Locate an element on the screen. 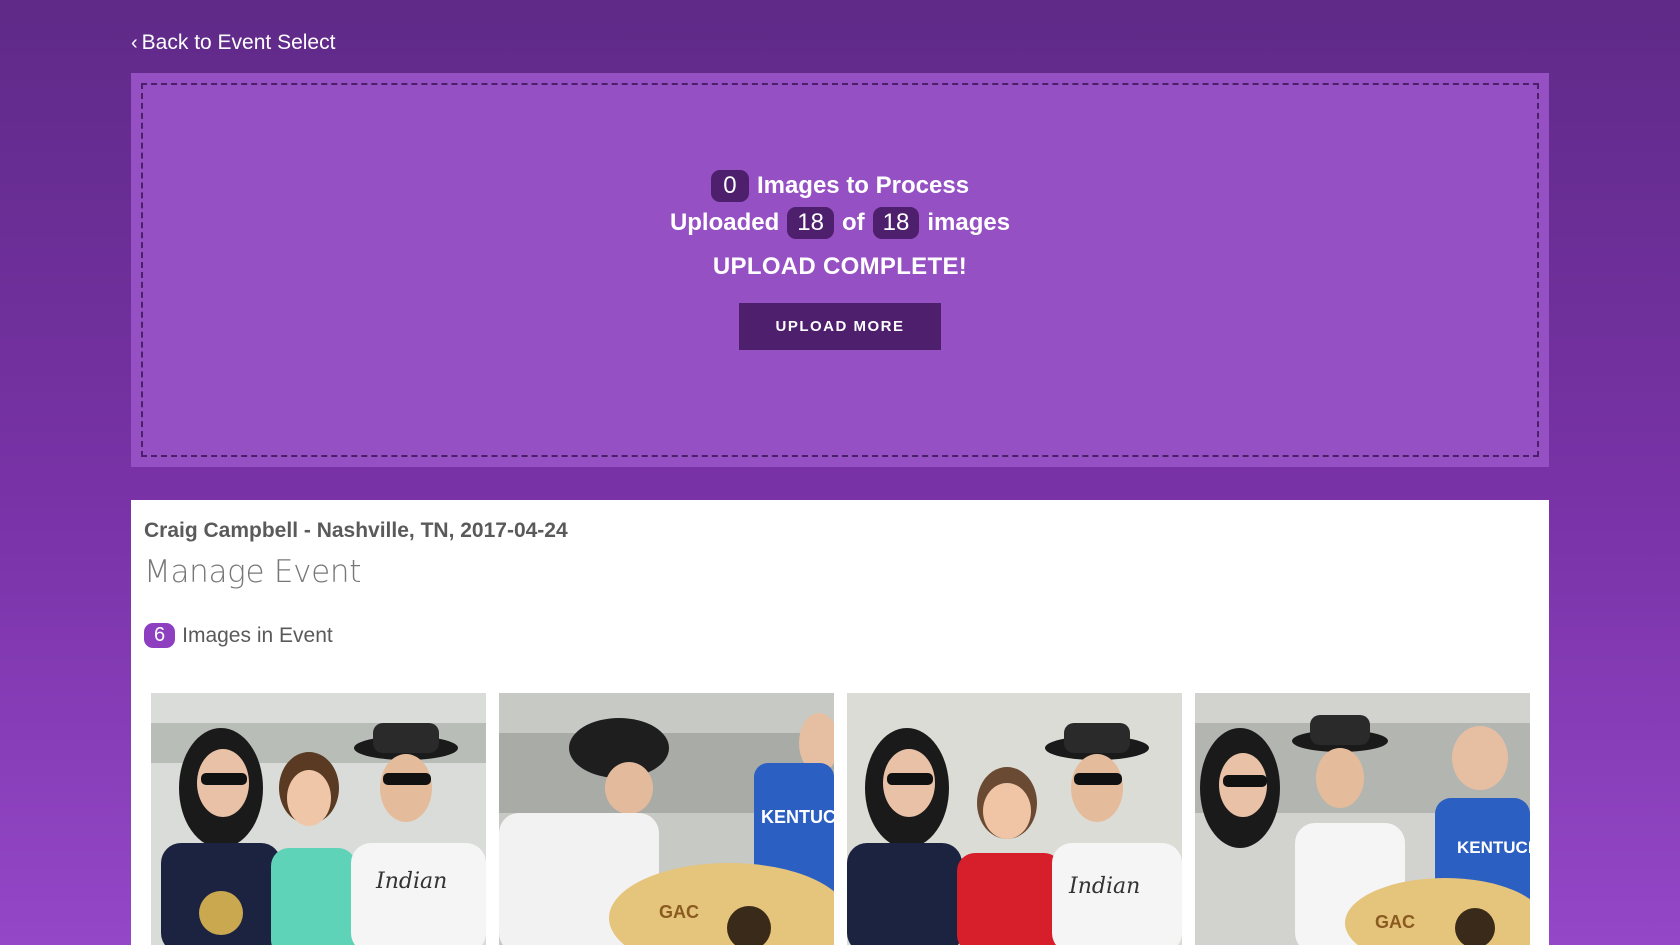  image-count-badge: 6 is located at coordinates (160, 635).